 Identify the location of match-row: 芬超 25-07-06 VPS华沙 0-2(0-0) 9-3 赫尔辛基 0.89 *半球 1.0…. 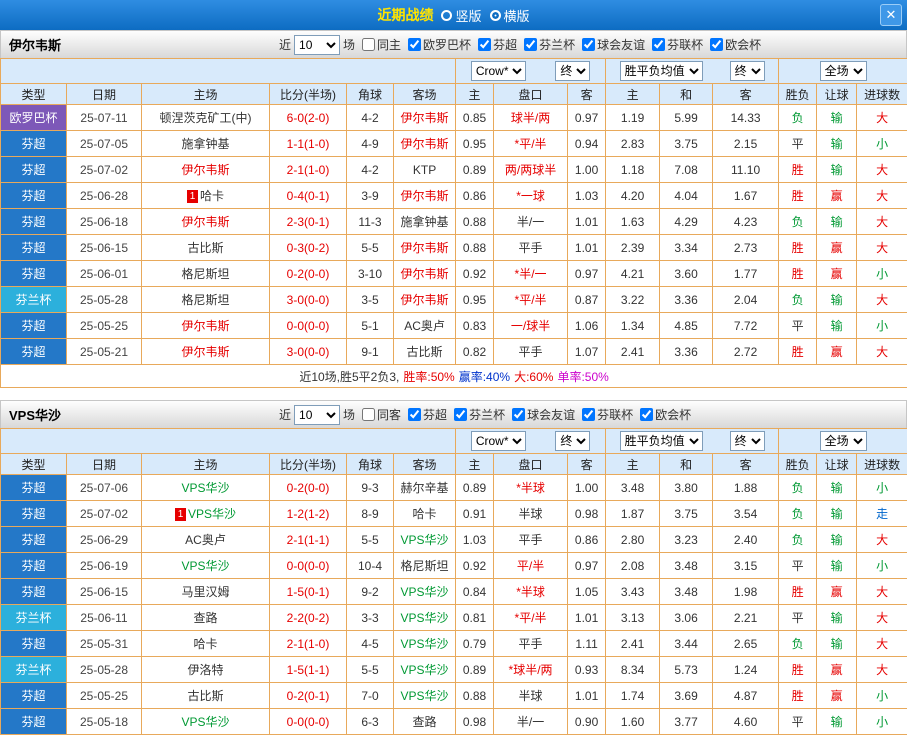
(453, 487).